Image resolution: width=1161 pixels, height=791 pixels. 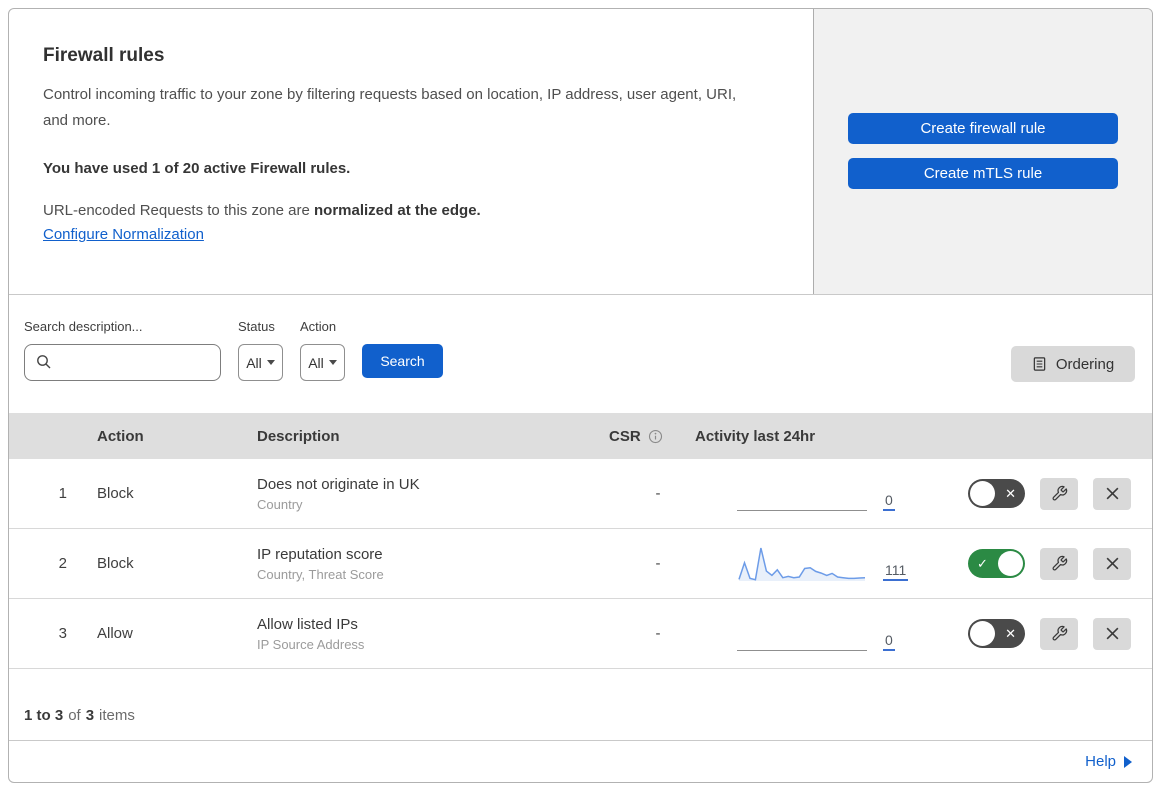 I want to click on ordering-button-label: Ordering, so click(x=1085, y=364).